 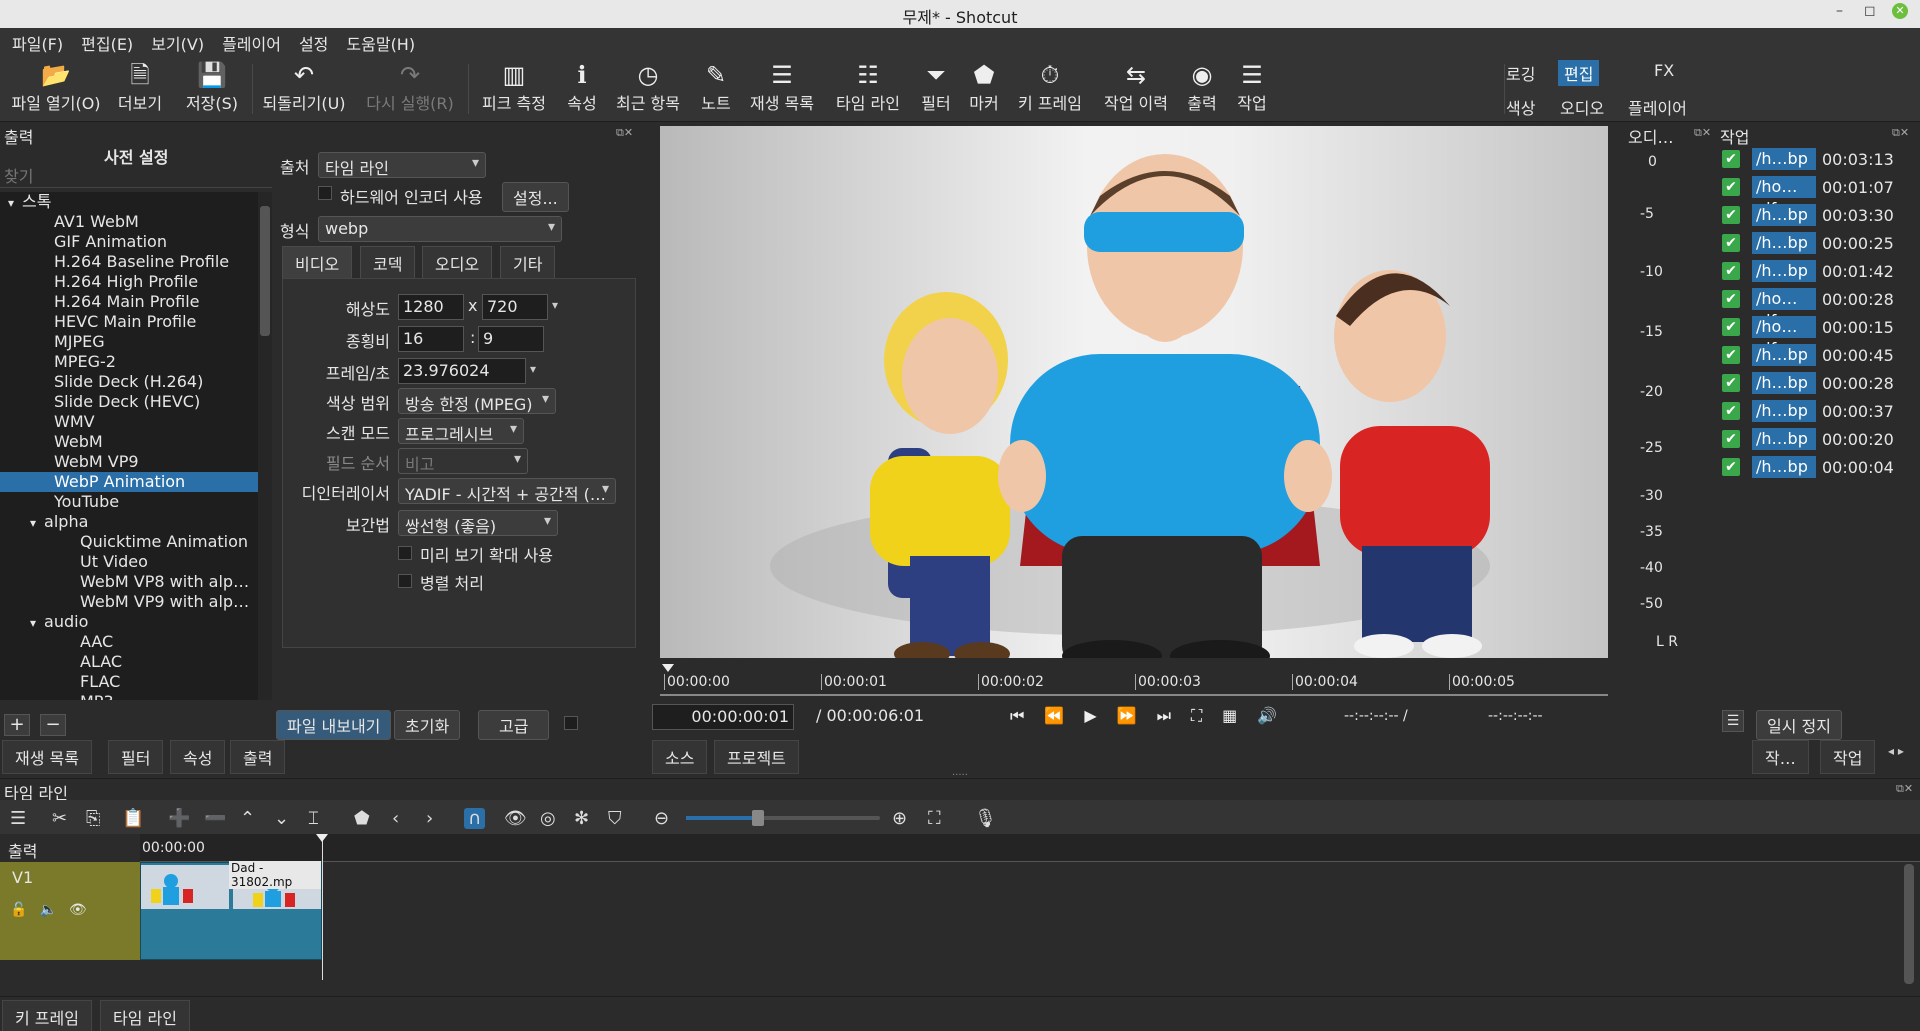 What do you see at coordinates (477, 401) in the screenshot?
I see `color-range-select: 방송 한정 (MPEG)` at bounding box center [477, 401].